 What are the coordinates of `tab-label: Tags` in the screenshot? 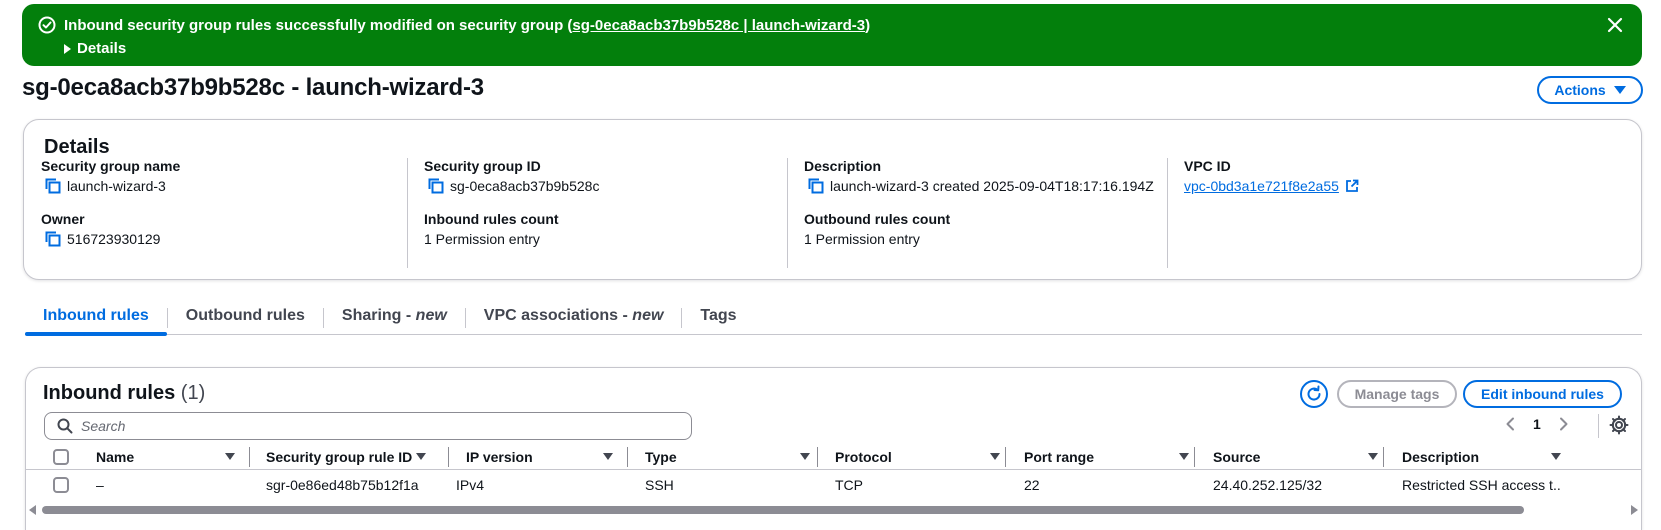 It's located at (718, 315).